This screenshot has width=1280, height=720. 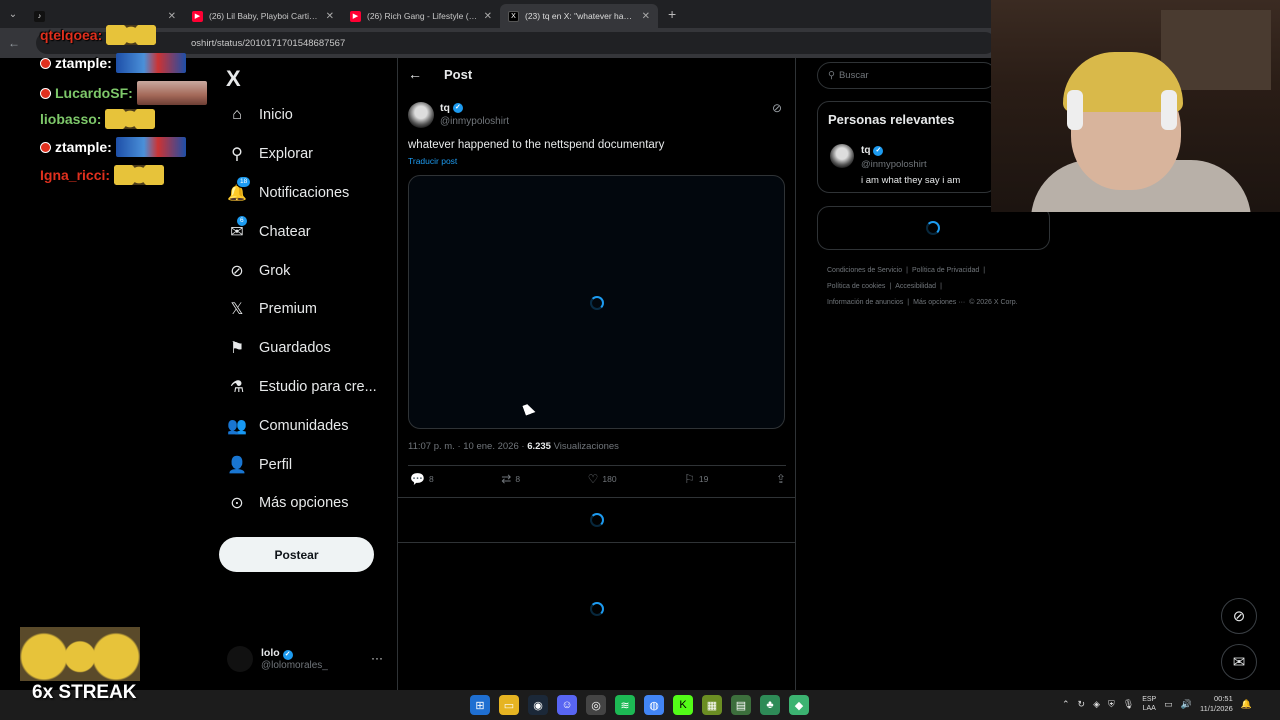 I want to click on author-handle: @inmypoloshirt, so click(x=474, y=121).